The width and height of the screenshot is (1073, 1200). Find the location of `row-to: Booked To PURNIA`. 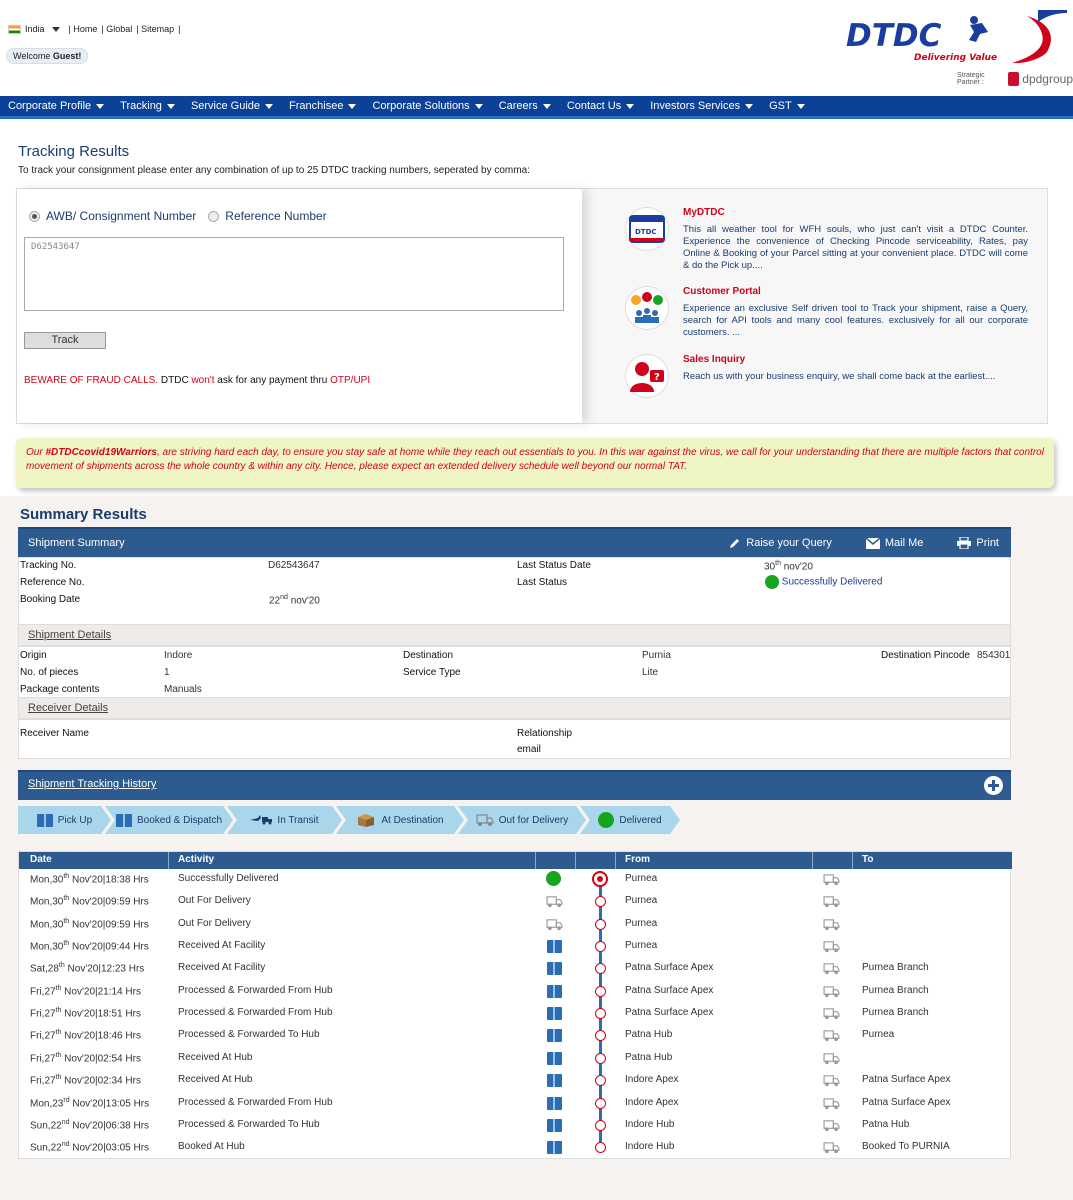

row-to: Booked To PURNIA is located at coordinates (906, 1147).